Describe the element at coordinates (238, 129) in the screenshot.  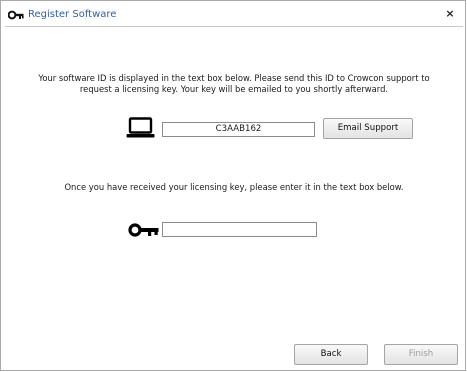
I see `software-id-field: C3AAB162` at that location.